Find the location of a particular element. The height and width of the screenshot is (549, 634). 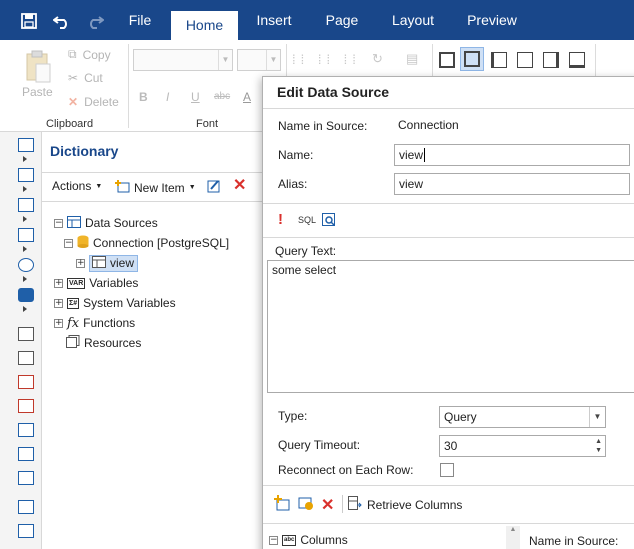

tree-node-system-variables: + Σ# System Variables is located at coordinates (115, 303).